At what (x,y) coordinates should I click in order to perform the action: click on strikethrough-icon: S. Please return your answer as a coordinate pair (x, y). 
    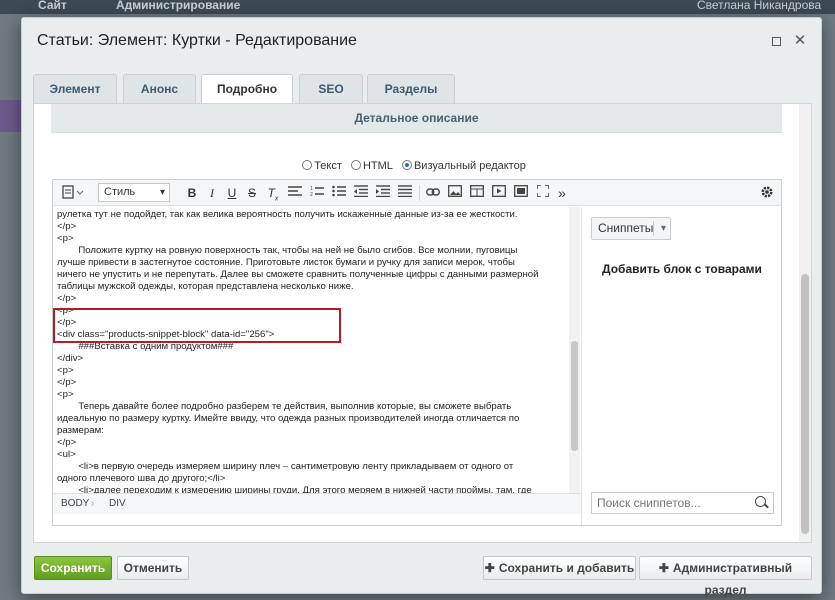
    Looking at the image, I should click on (252, 193).